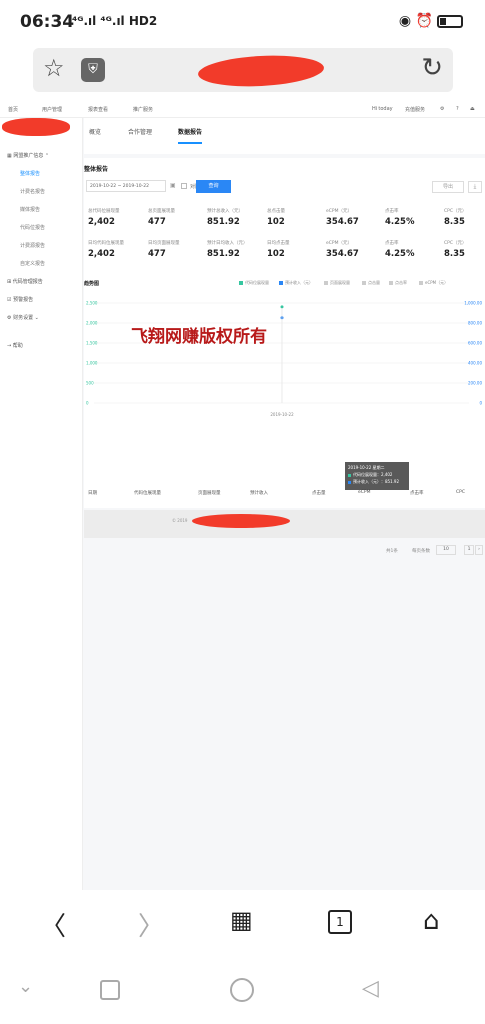 This screenshot has height=1024, width=485. What do you see at coordinates (460, 492) in the screenshot?
I see `col-cpc: CPC` at bounding box center [460, 492].